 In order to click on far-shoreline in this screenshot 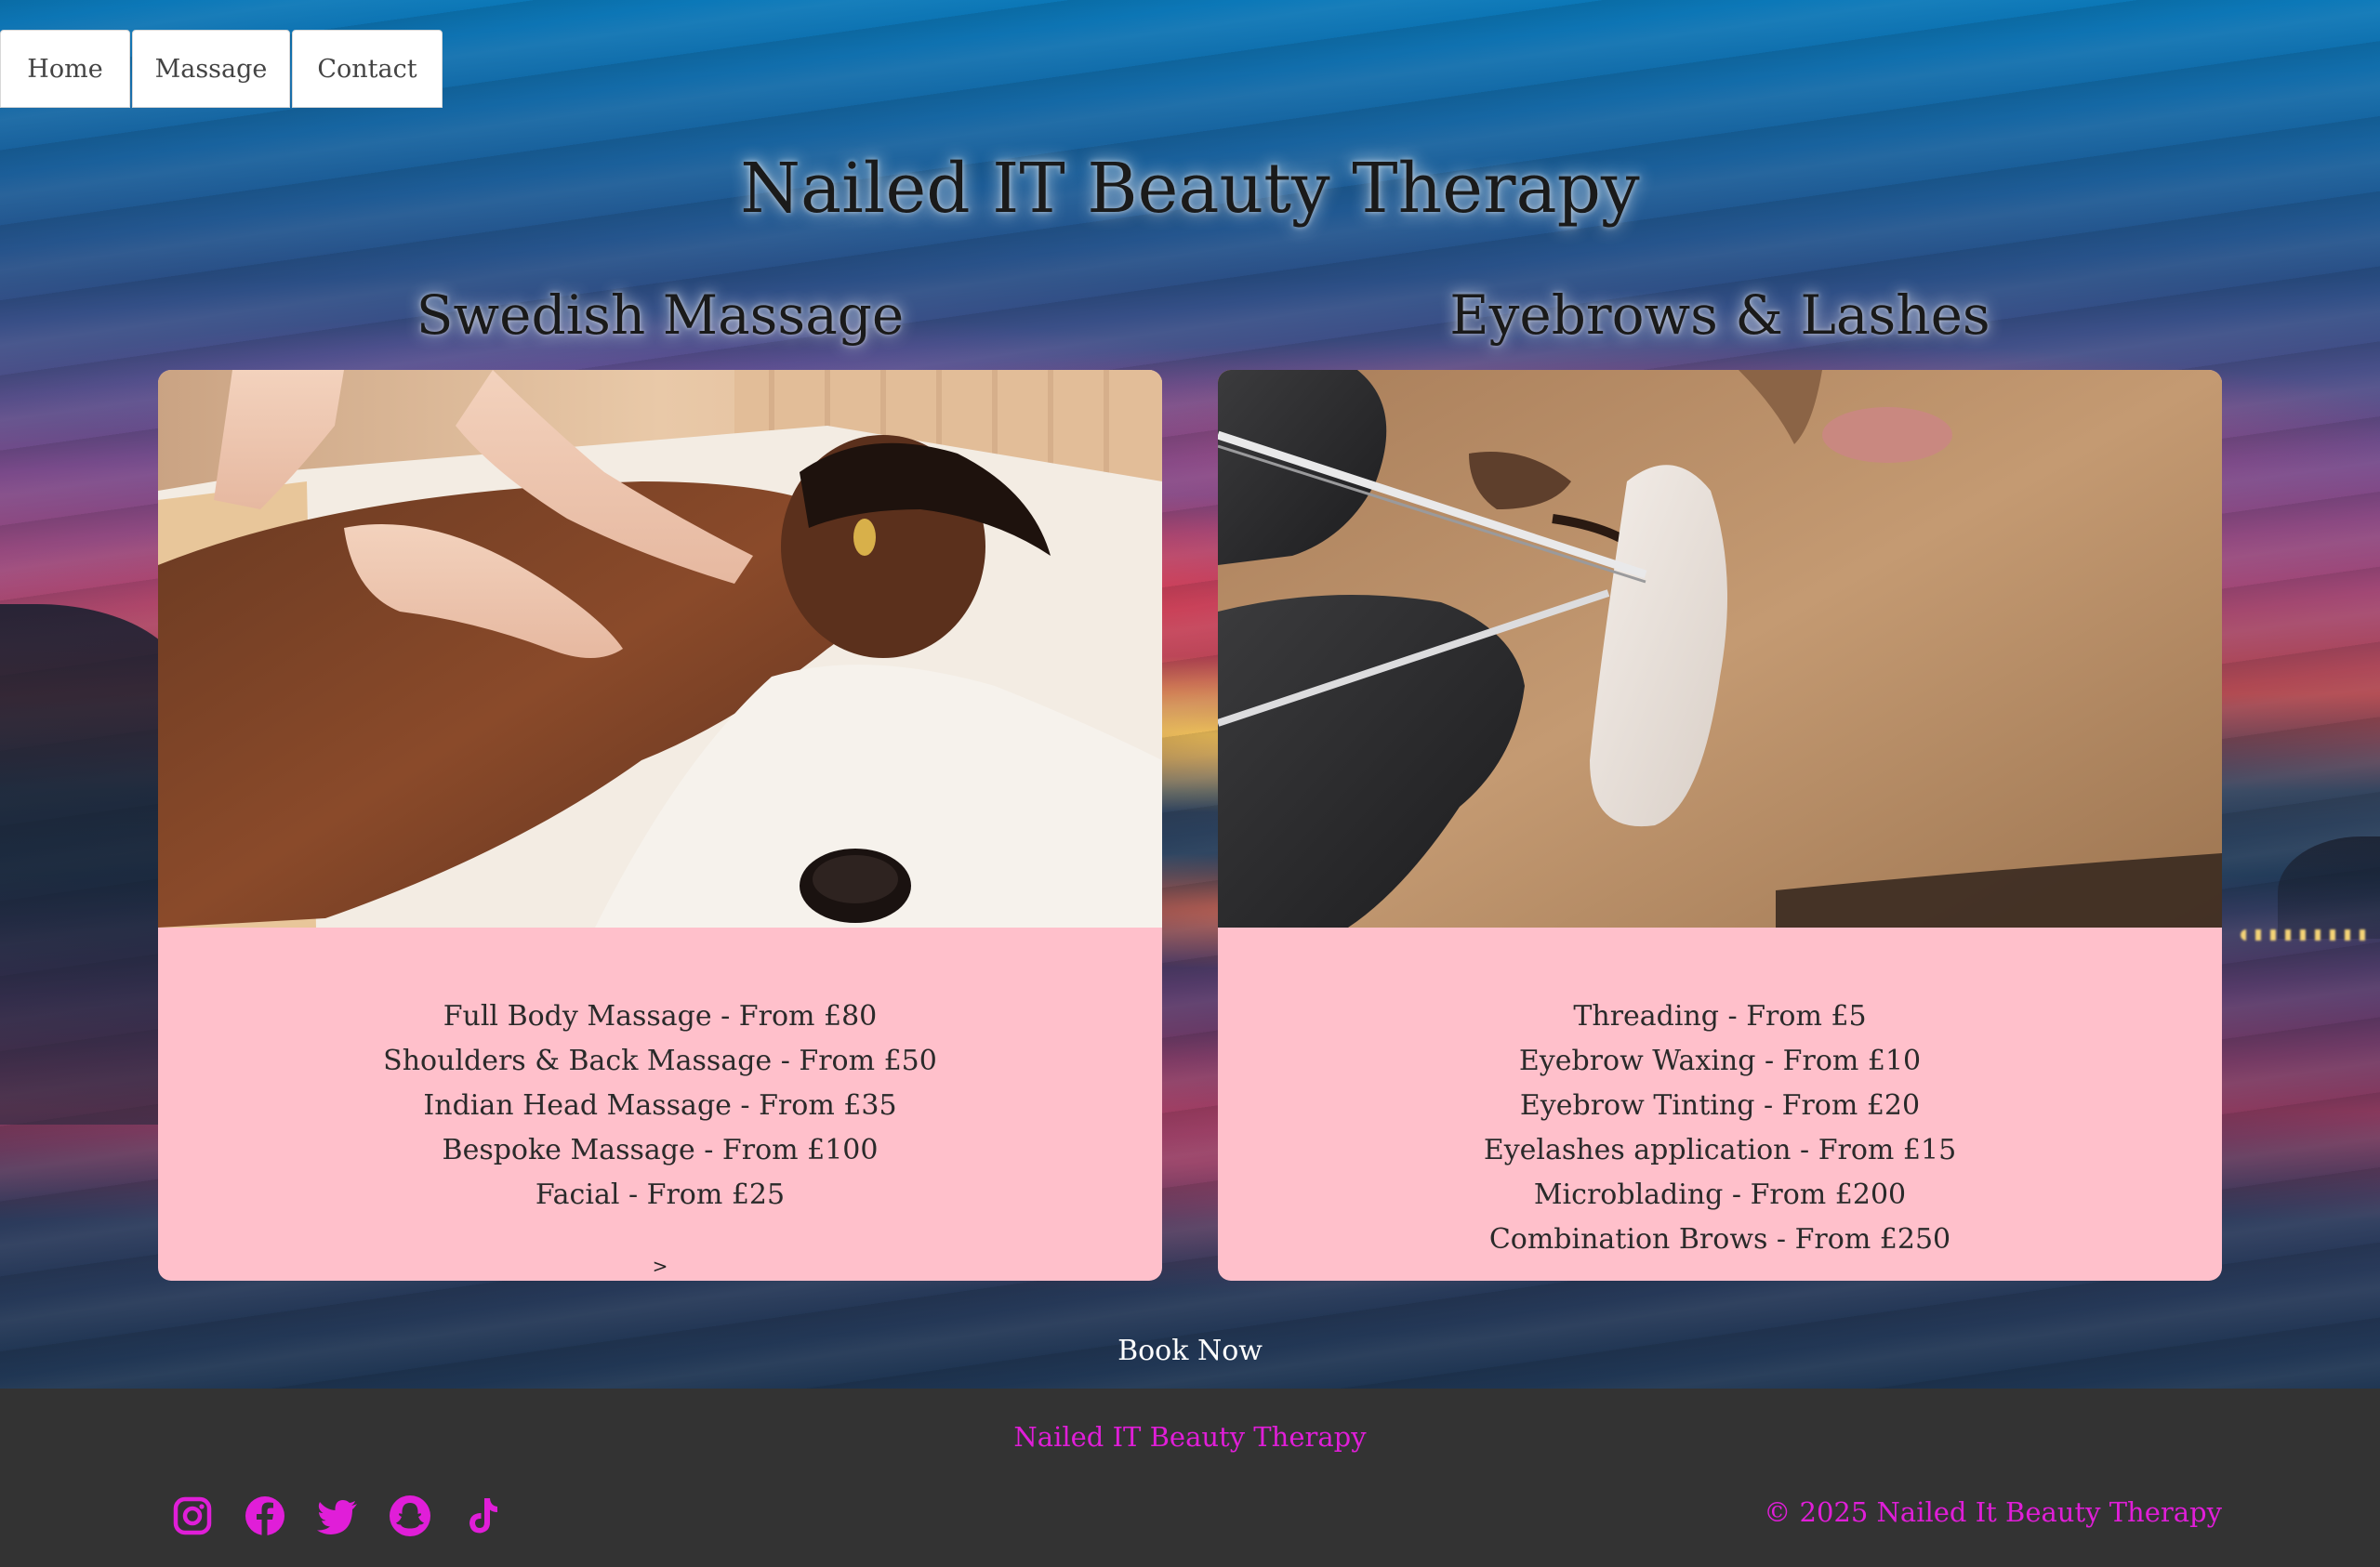, I will do `click(2329, 887)`.